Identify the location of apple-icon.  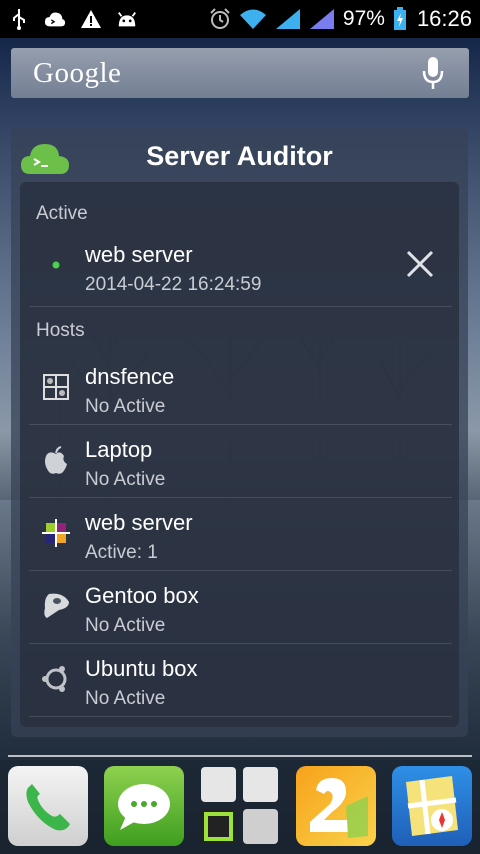
(56, 460).